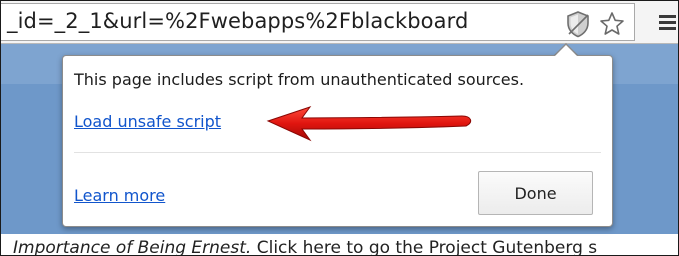  I want to click on book-title: Importance of Being Ernest., so click(132, 247).